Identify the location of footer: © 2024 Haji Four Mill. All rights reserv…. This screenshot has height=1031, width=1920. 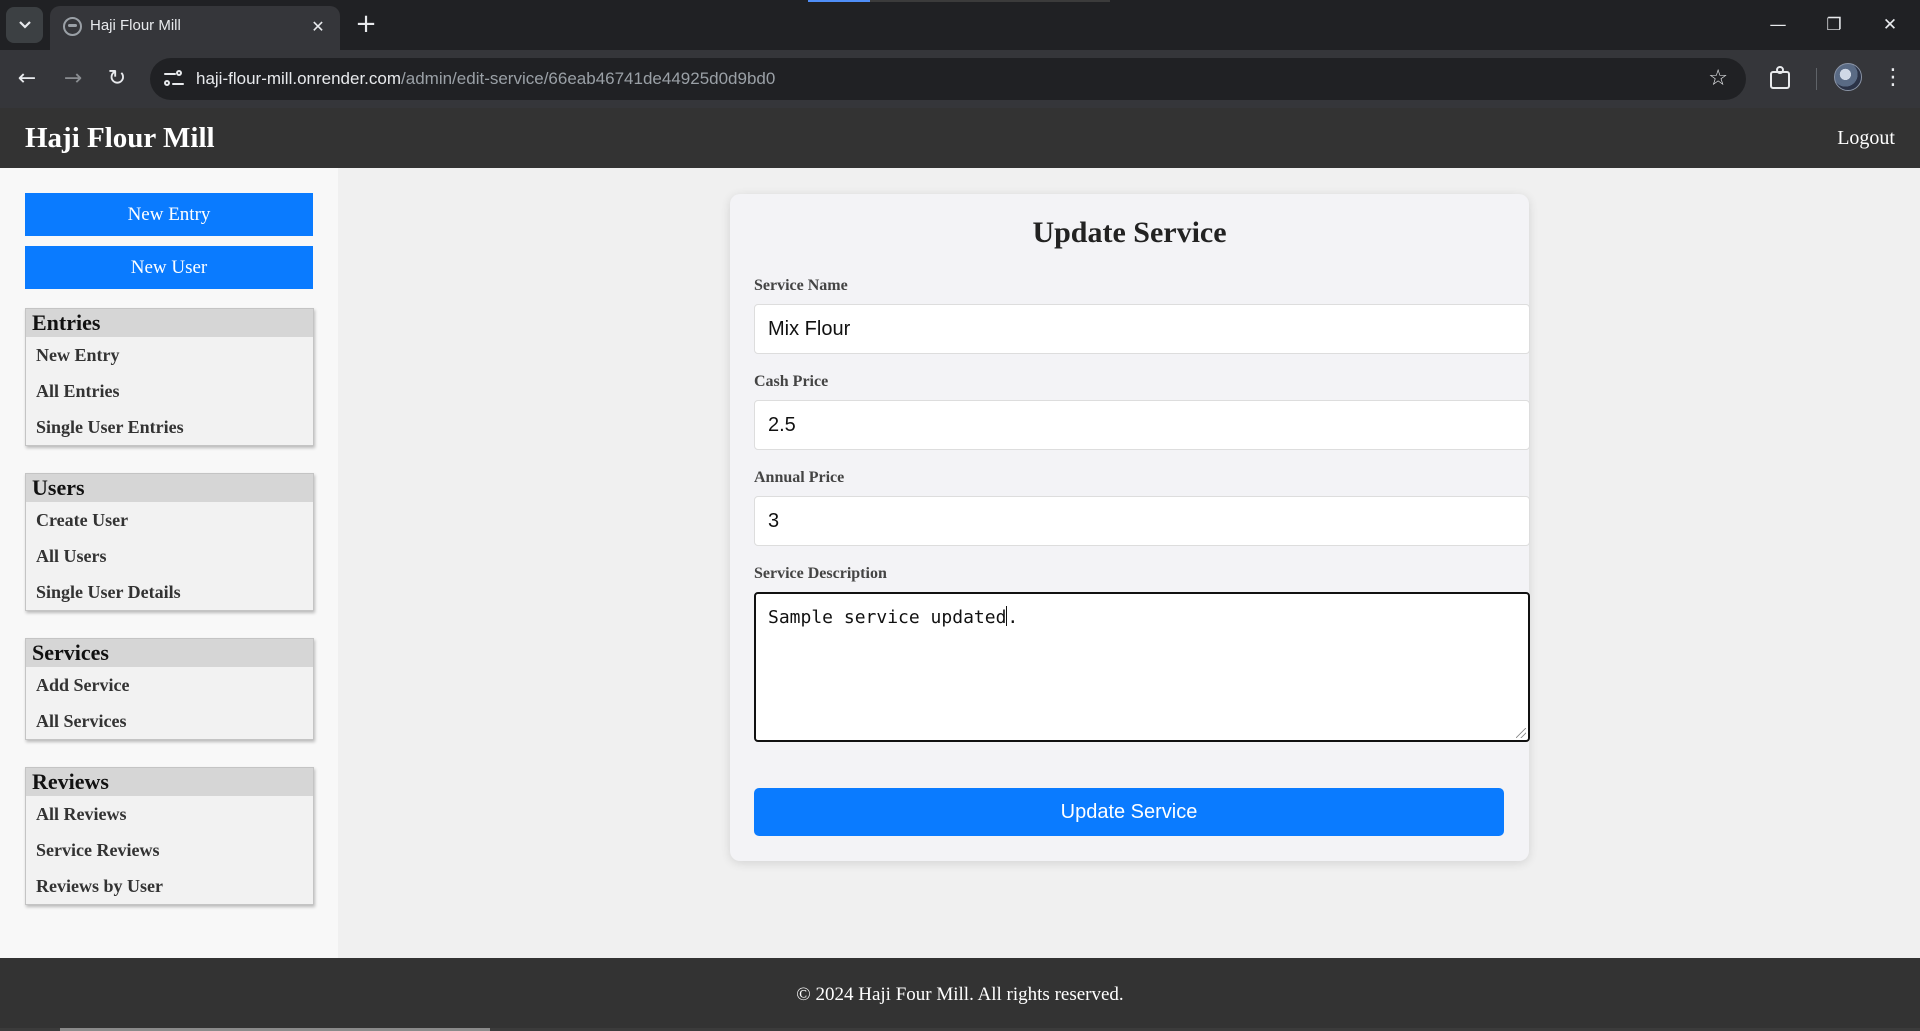
(960, 994).